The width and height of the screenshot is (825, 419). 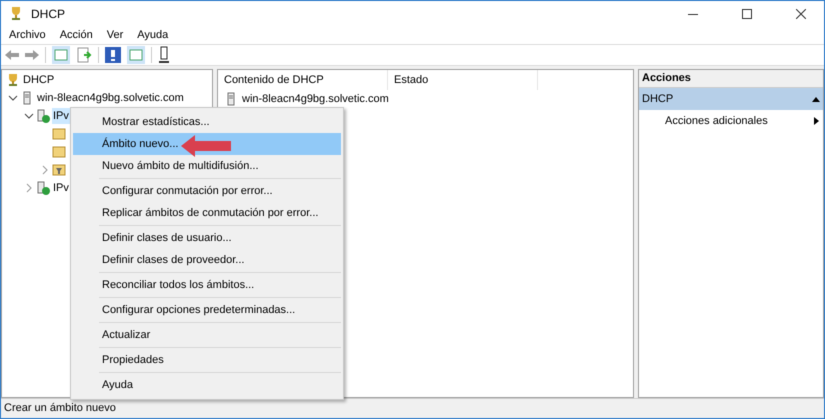 What do you see at coordinates (12, 55) in the screenshot?
I see `back-icon` at bounding box center [12, 55].